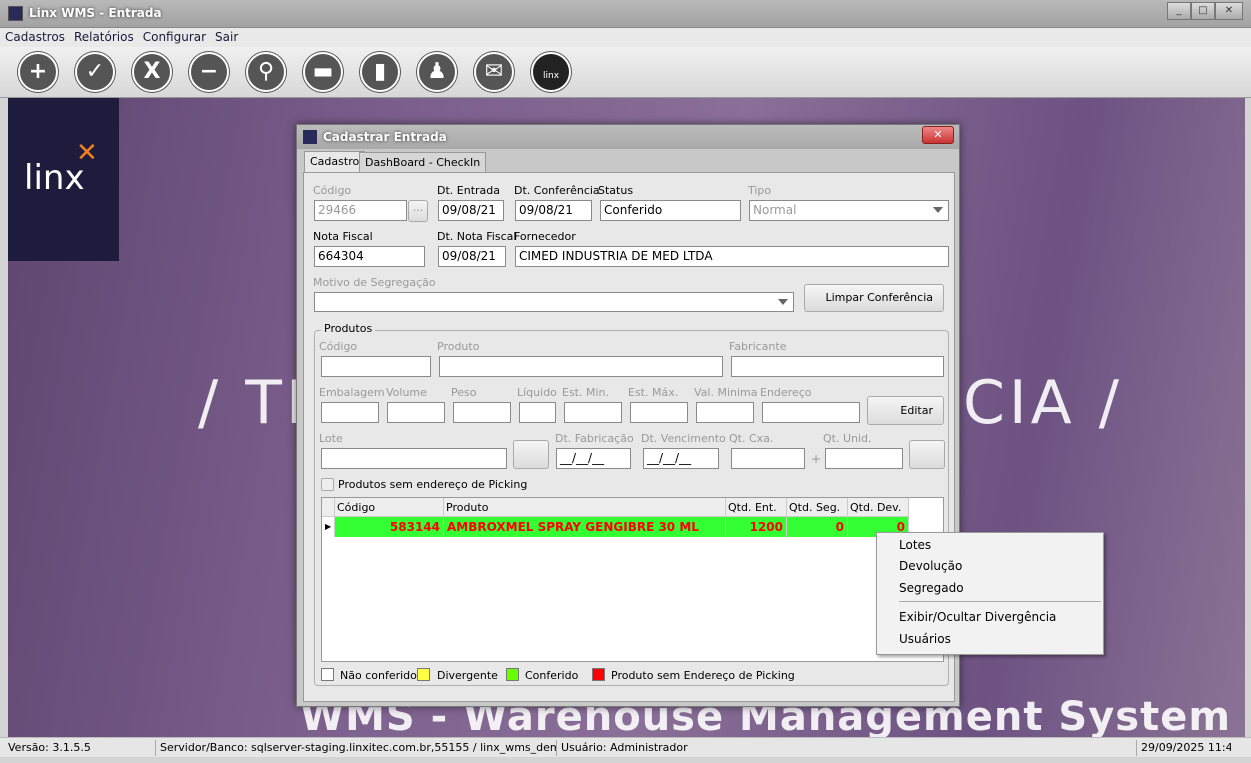  Describe the element at coordinates (625, 72) in the screenshot. I see `toolbar: + ✓ X − ⚲ ▬ ▮ ♟ ✉ linx` at that location.